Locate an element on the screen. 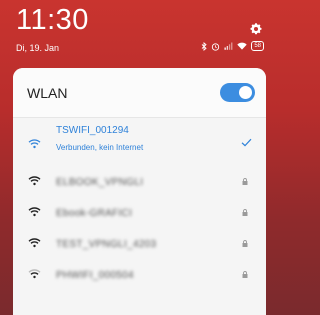 This screenshot has width=320, height=315. network-status: Verbunden, kein Internet is located at coordinates (100, 147).